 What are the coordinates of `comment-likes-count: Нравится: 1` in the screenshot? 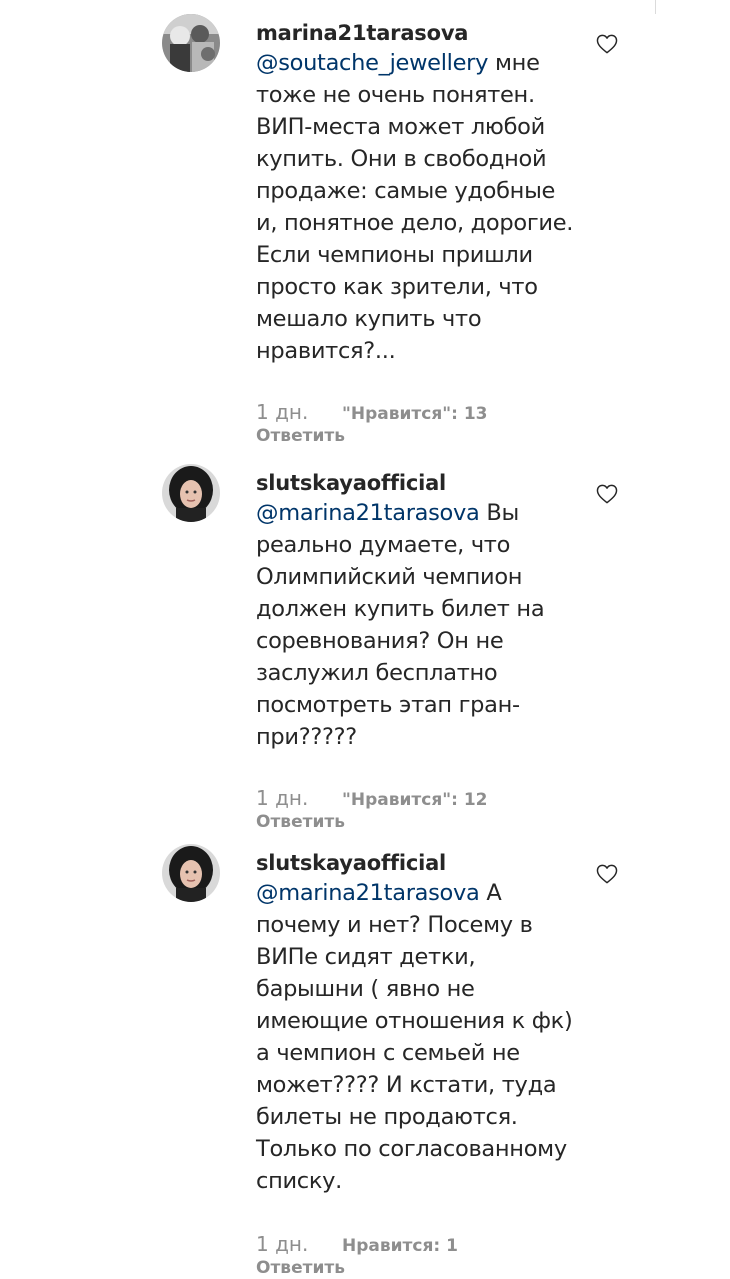 It's located at (400, 1246).